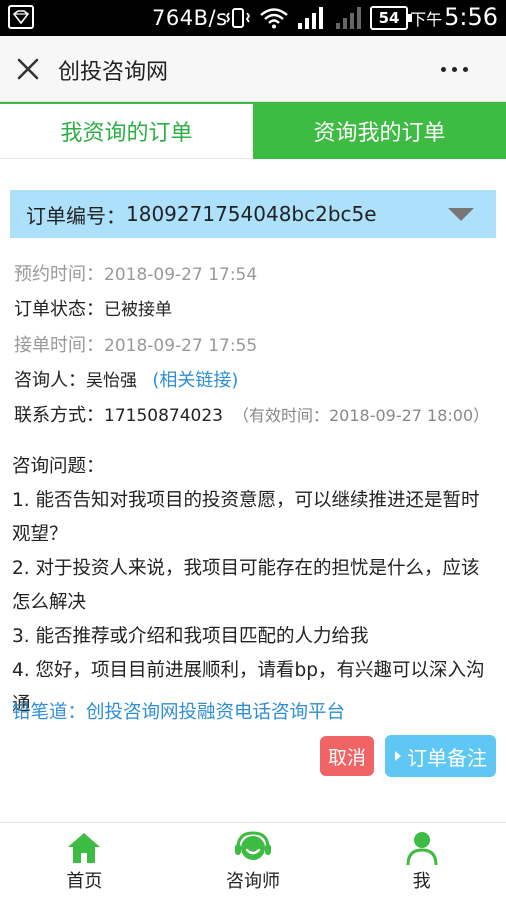  Describe the element at coordinates (126, 130) in the screenshot. I see `tab-my-consult-orders: 我资询的订单` at that location.